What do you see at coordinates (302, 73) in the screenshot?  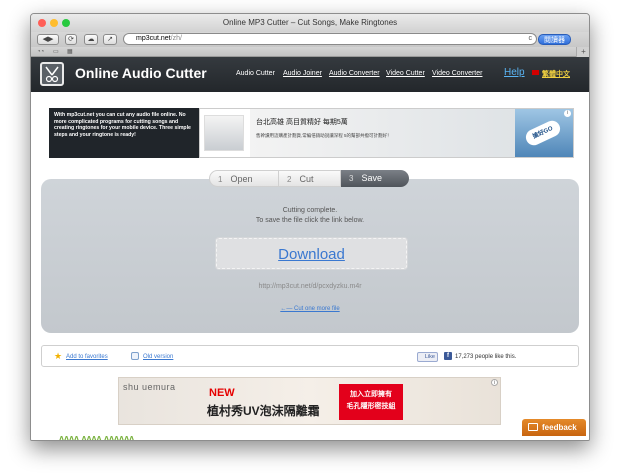 I see `nav-audio-joiner: Audio Joiner` at bounding box center [302, 73].